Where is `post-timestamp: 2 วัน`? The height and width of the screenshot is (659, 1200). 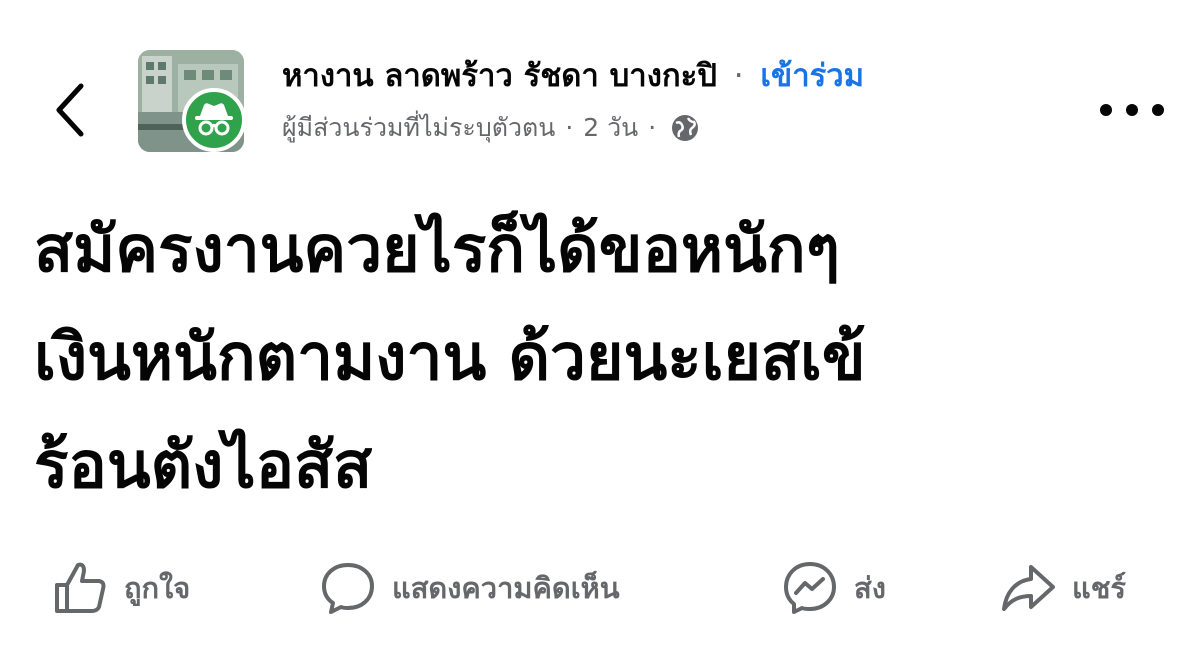
post-timestamp: 2 วัน is located at coordinates (610, 128).